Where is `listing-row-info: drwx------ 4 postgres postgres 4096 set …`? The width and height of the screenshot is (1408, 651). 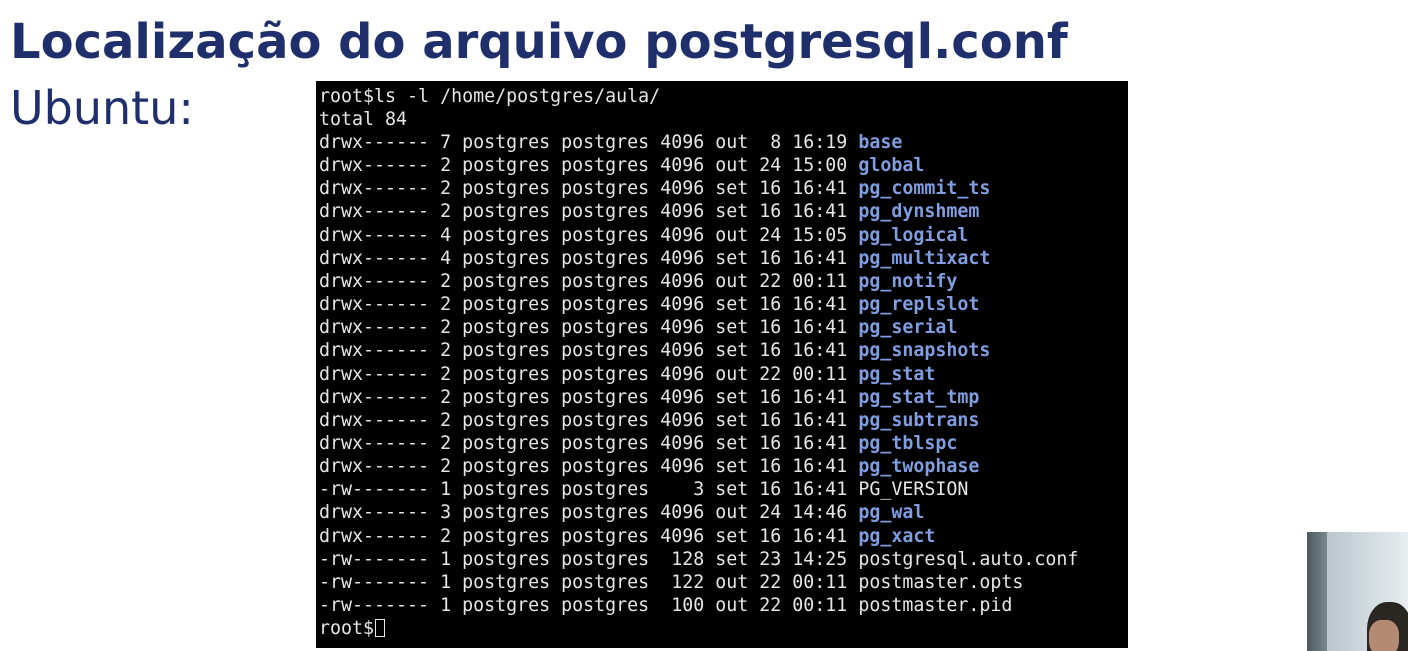 listing-row-info: drwx------ 4 postgres postgres 4096 set … is located at coordinates (589, 258).